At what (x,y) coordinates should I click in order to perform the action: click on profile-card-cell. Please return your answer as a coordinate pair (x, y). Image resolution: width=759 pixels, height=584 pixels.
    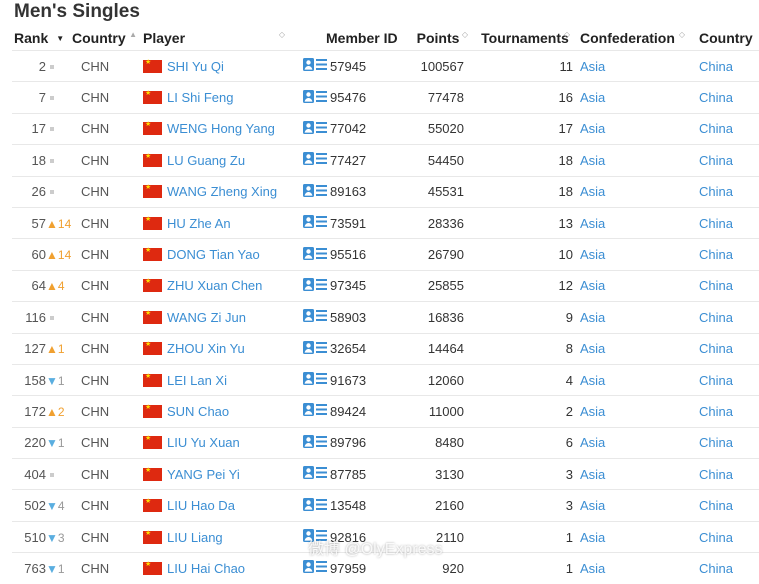
    Looking at the image, I should click on (309, 348).